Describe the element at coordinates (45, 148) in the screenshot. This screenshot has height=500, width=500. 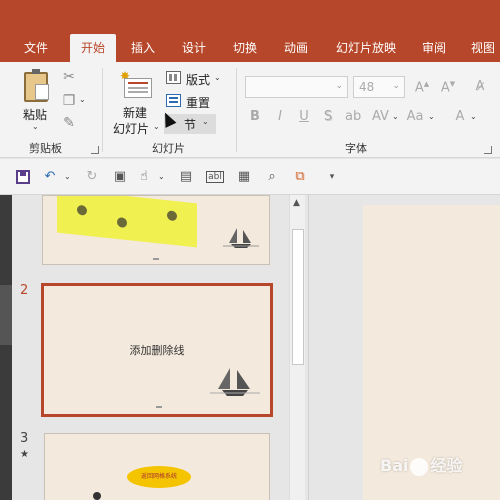
I see `clipboard-group-label: 剪贴板` at that location.